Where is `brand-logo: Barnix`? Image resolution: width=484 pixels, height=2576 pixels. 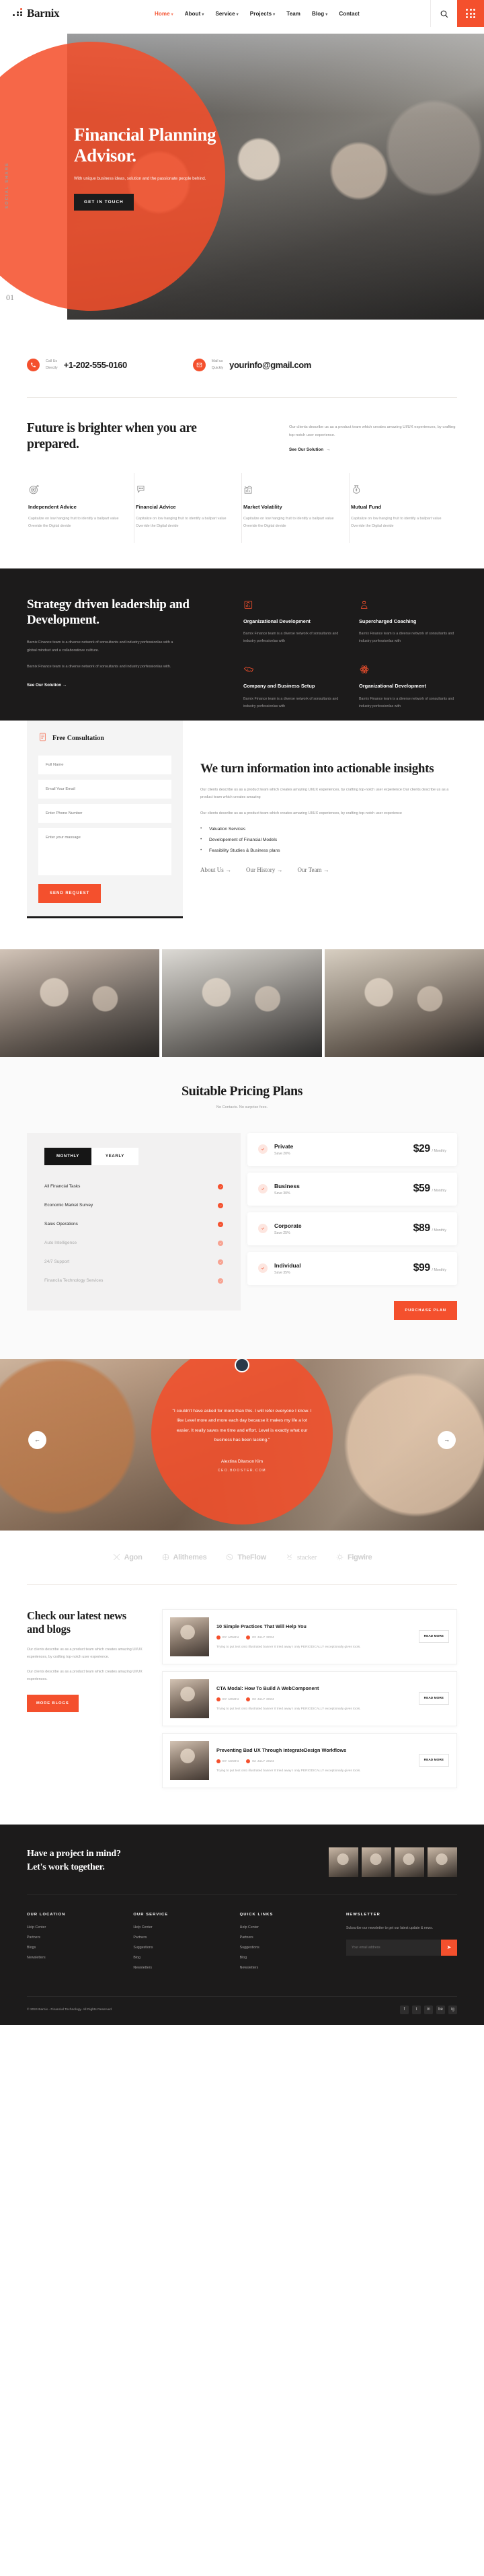 brand-logo: Barnix is located at coordinates (77, 13).